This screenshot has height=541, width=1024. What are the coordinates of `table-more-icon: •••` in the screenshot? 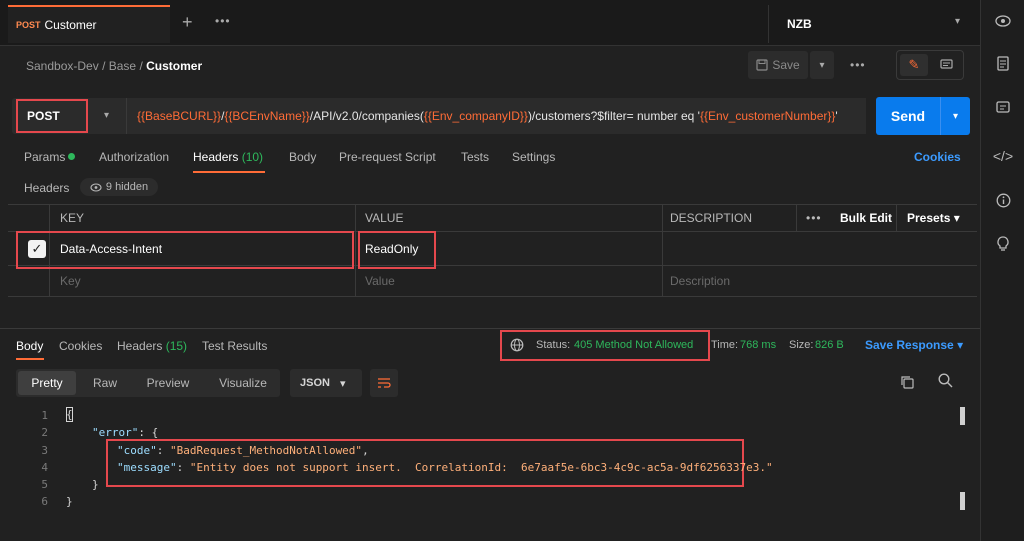 It's located at (814, 218).